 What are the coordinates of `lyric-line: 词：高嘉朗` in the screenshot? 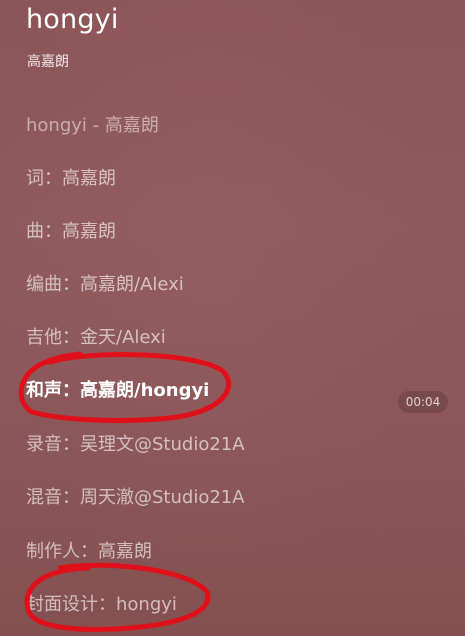 It's located at (71, 177).